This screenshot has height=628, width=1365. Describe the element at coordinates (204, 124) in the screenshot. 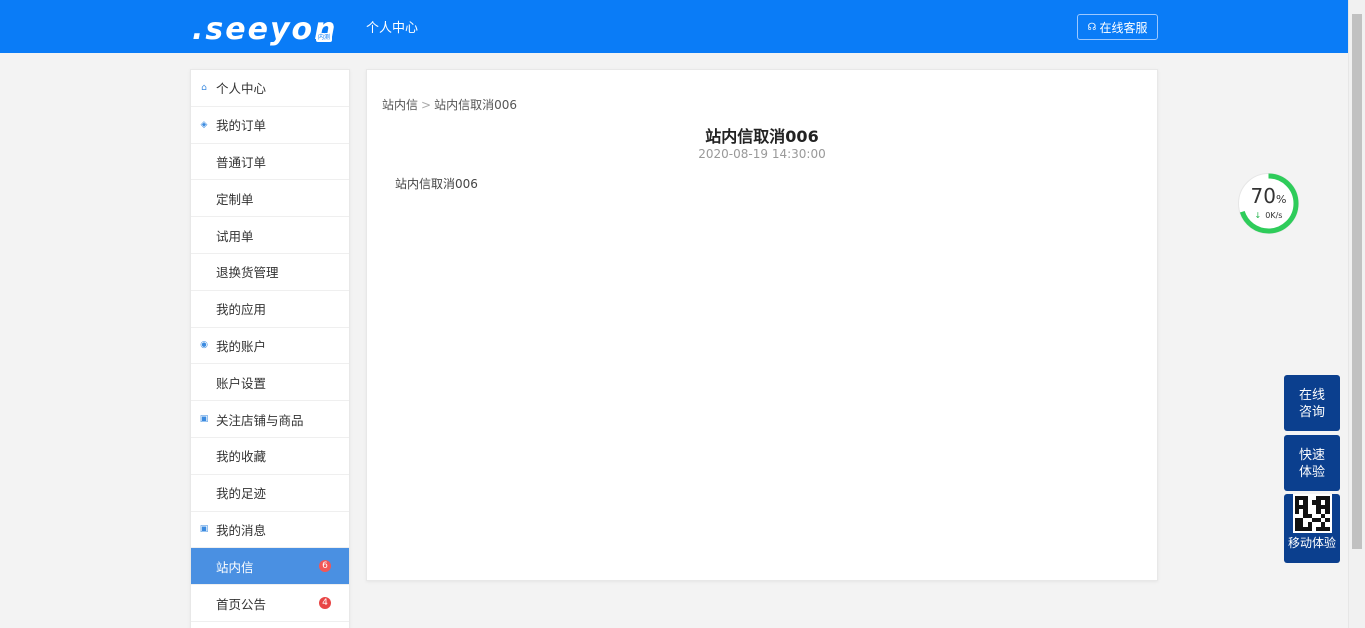

I see `layers-icon: ◈` at that location.